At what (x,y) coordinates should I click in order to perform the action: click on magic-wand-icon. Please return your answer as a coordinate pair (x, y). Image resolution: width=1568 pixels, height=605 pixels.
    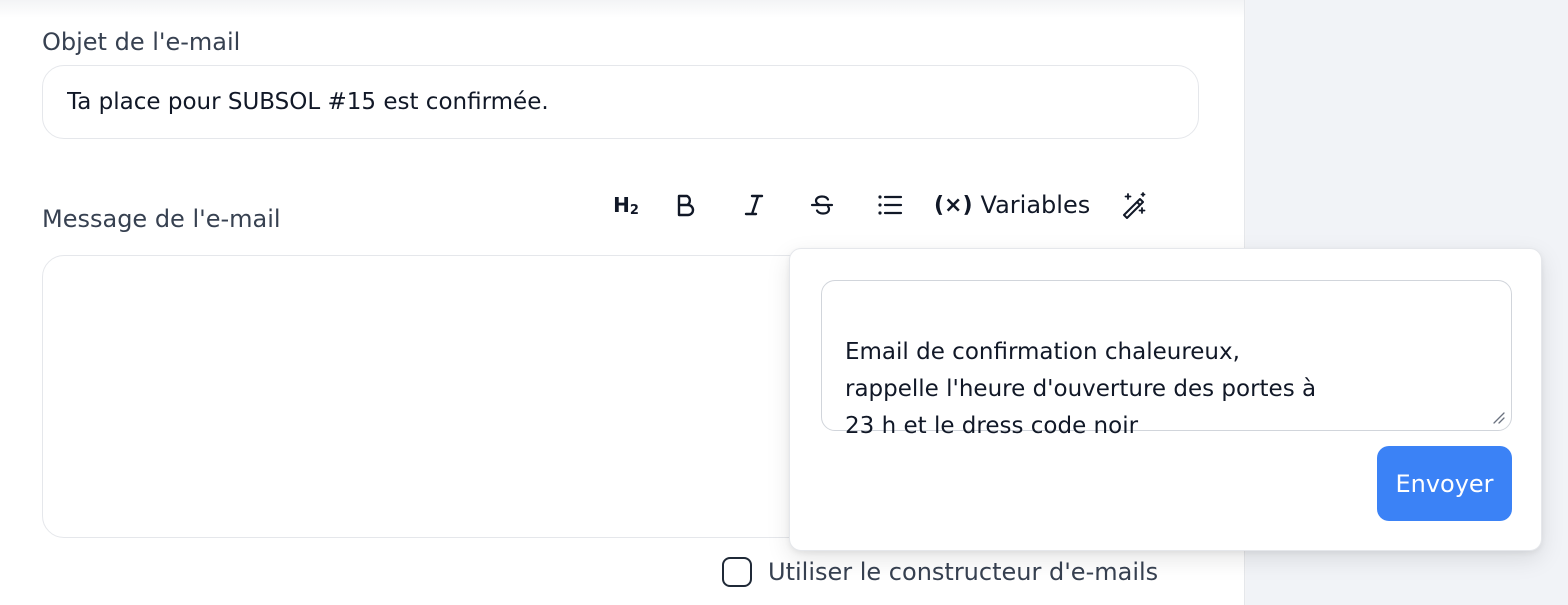
    Looking at the image, I should click on (1134, 205).